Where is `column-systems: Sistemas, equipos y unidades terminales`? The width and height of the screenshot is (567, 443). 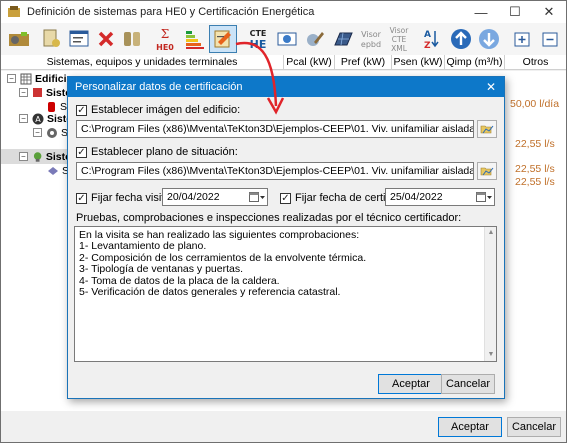
column-systems: Sistemas, equipos y unidades terminales is located at coordinates (142, 62).